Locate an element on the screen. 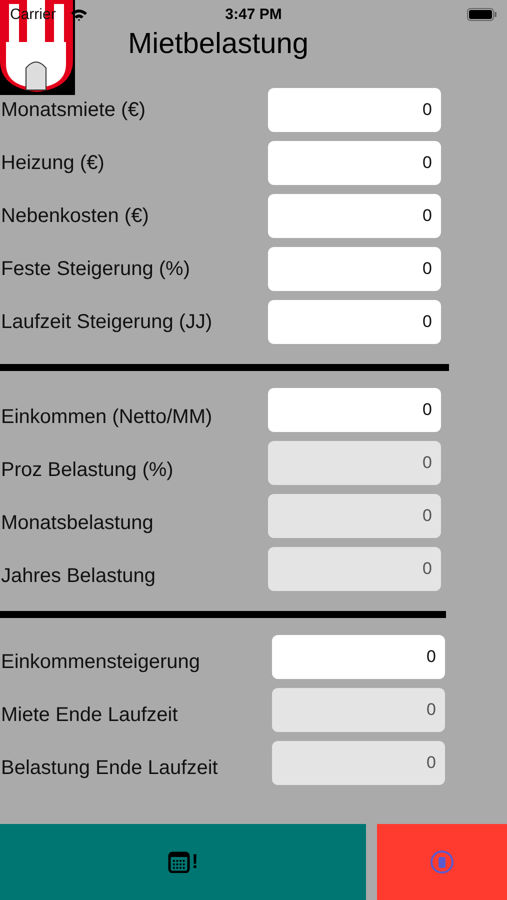 This screenshot has height=900, width=507. field-label: Proz Belastung (%) is located at coordinates (87, 470).